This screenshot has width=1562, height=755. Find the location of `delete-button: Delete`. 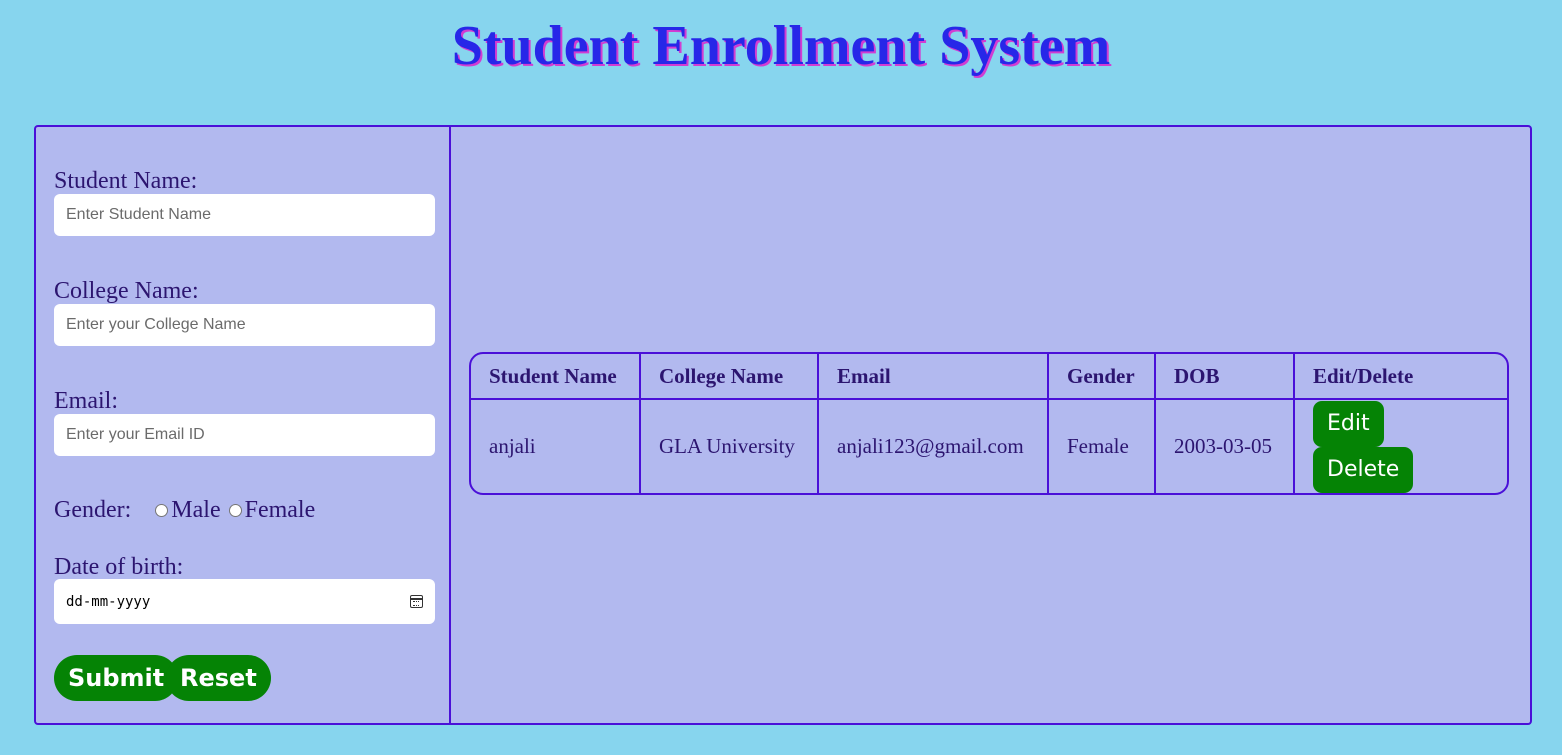

delete-button: Delete is located at coordinates (1363, 469).